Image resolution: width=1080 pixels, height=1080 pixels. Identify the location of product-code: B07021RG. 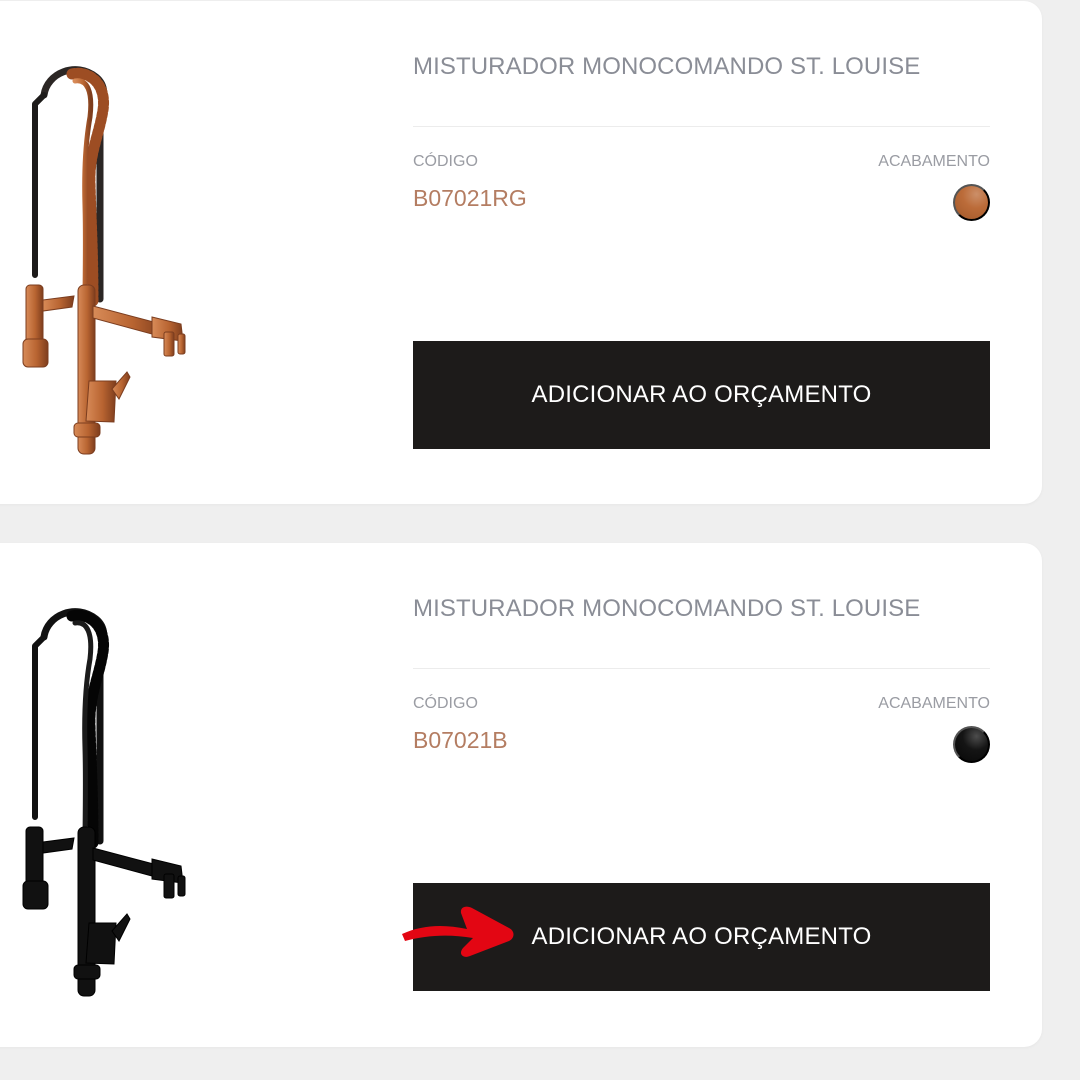
(470, 198).